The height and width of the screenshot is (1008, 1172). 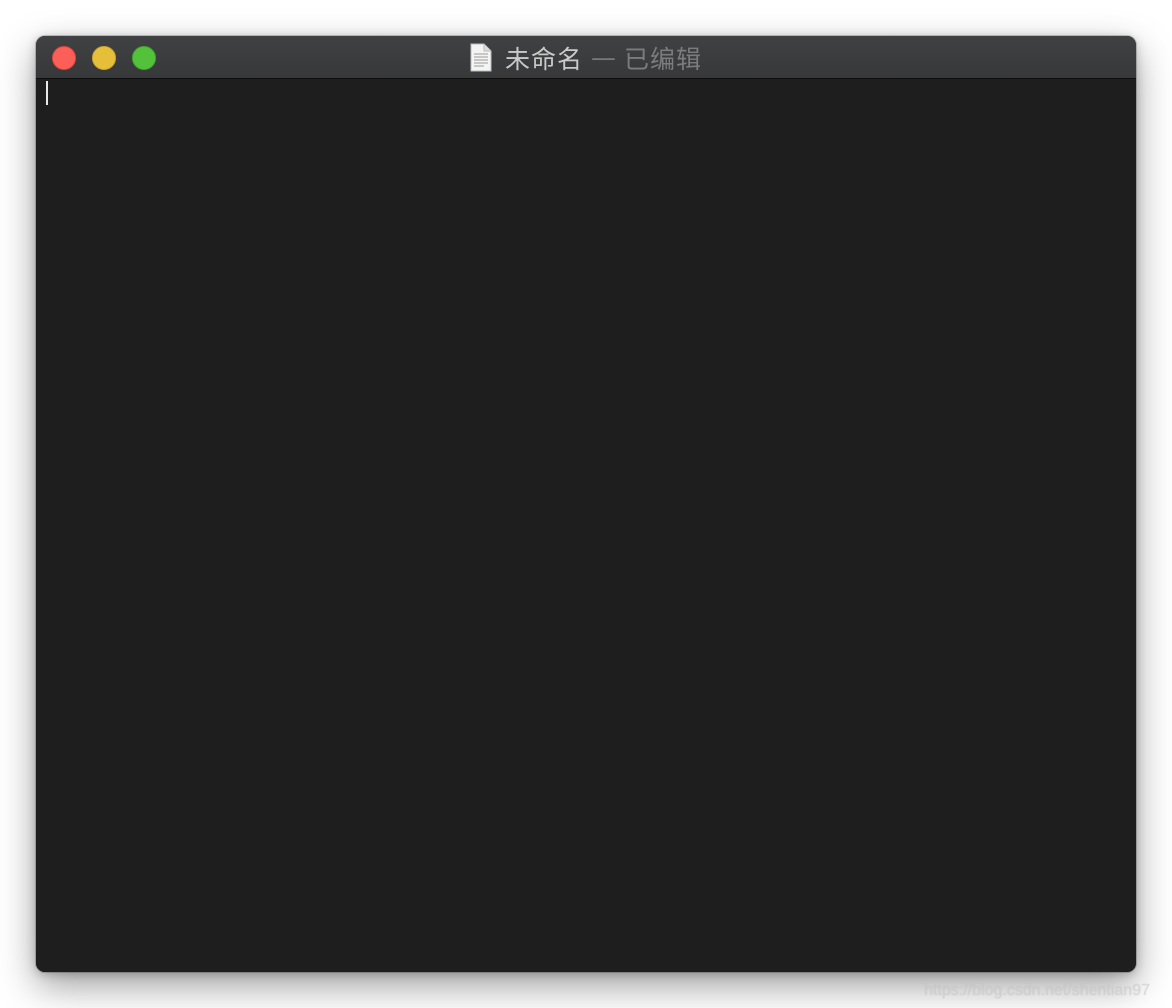 I want to click on text-caret, so click(x=47, y=93).